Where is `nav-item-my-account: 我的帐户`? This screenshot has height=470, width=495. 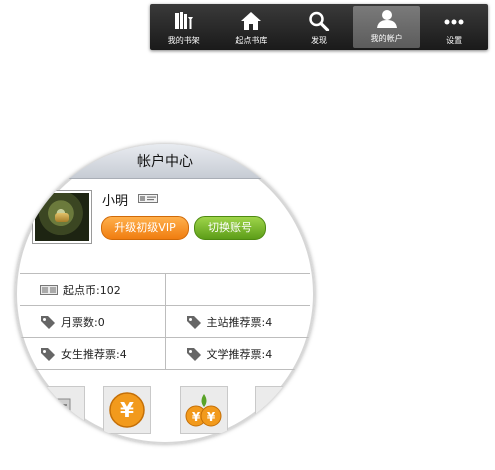 nav-item-my-account: 我的帐户 is located at coordinates (386, 27).